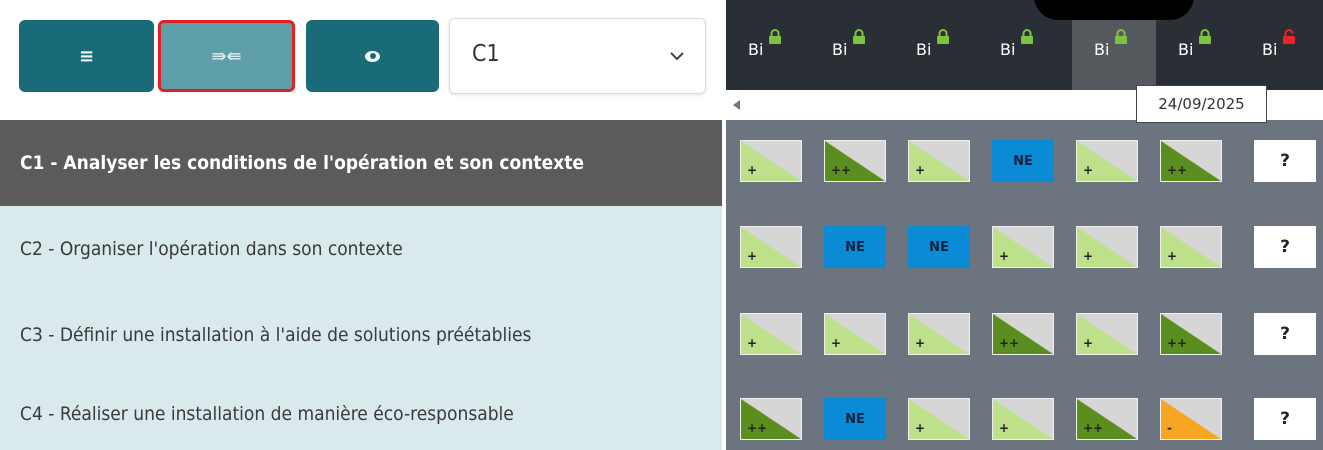 The width and height of the screenshot is (1323, 450). I want to click on date-tooltip: 24/09/2025, so click(1201, 104).